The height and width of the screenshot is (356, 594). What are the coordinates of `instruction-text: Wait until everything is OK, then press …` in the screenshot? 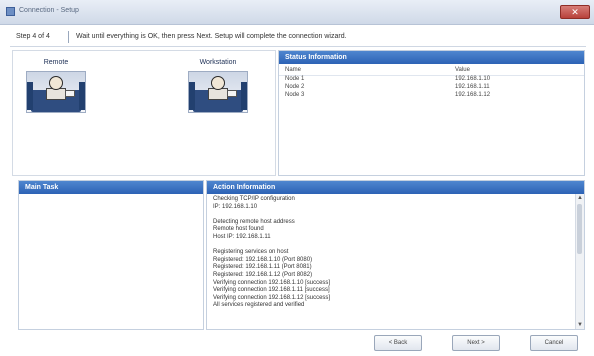 It's located at (211, 36).